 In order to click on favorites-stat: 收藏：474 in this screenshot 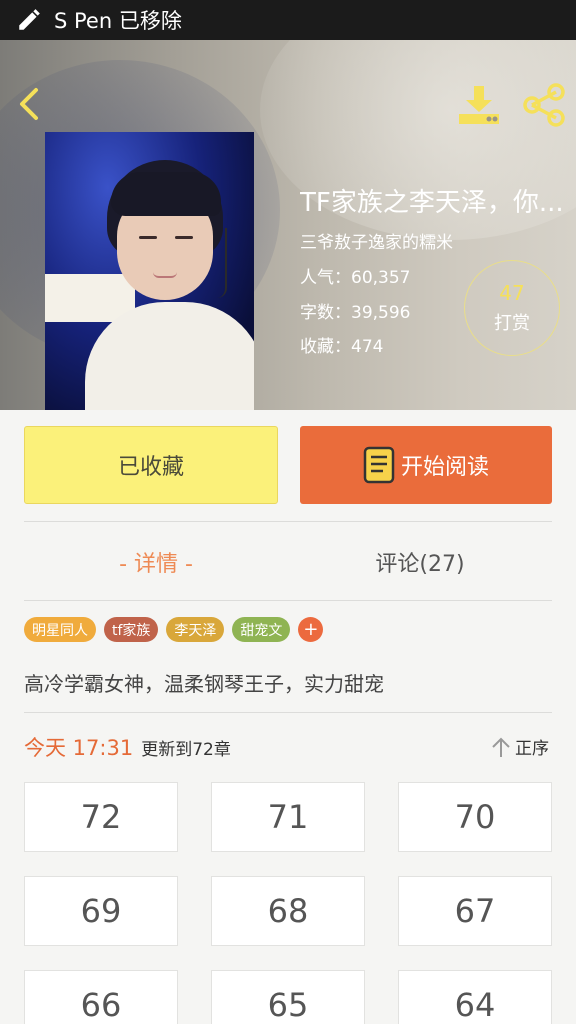, I will do `click(342, 347)`.